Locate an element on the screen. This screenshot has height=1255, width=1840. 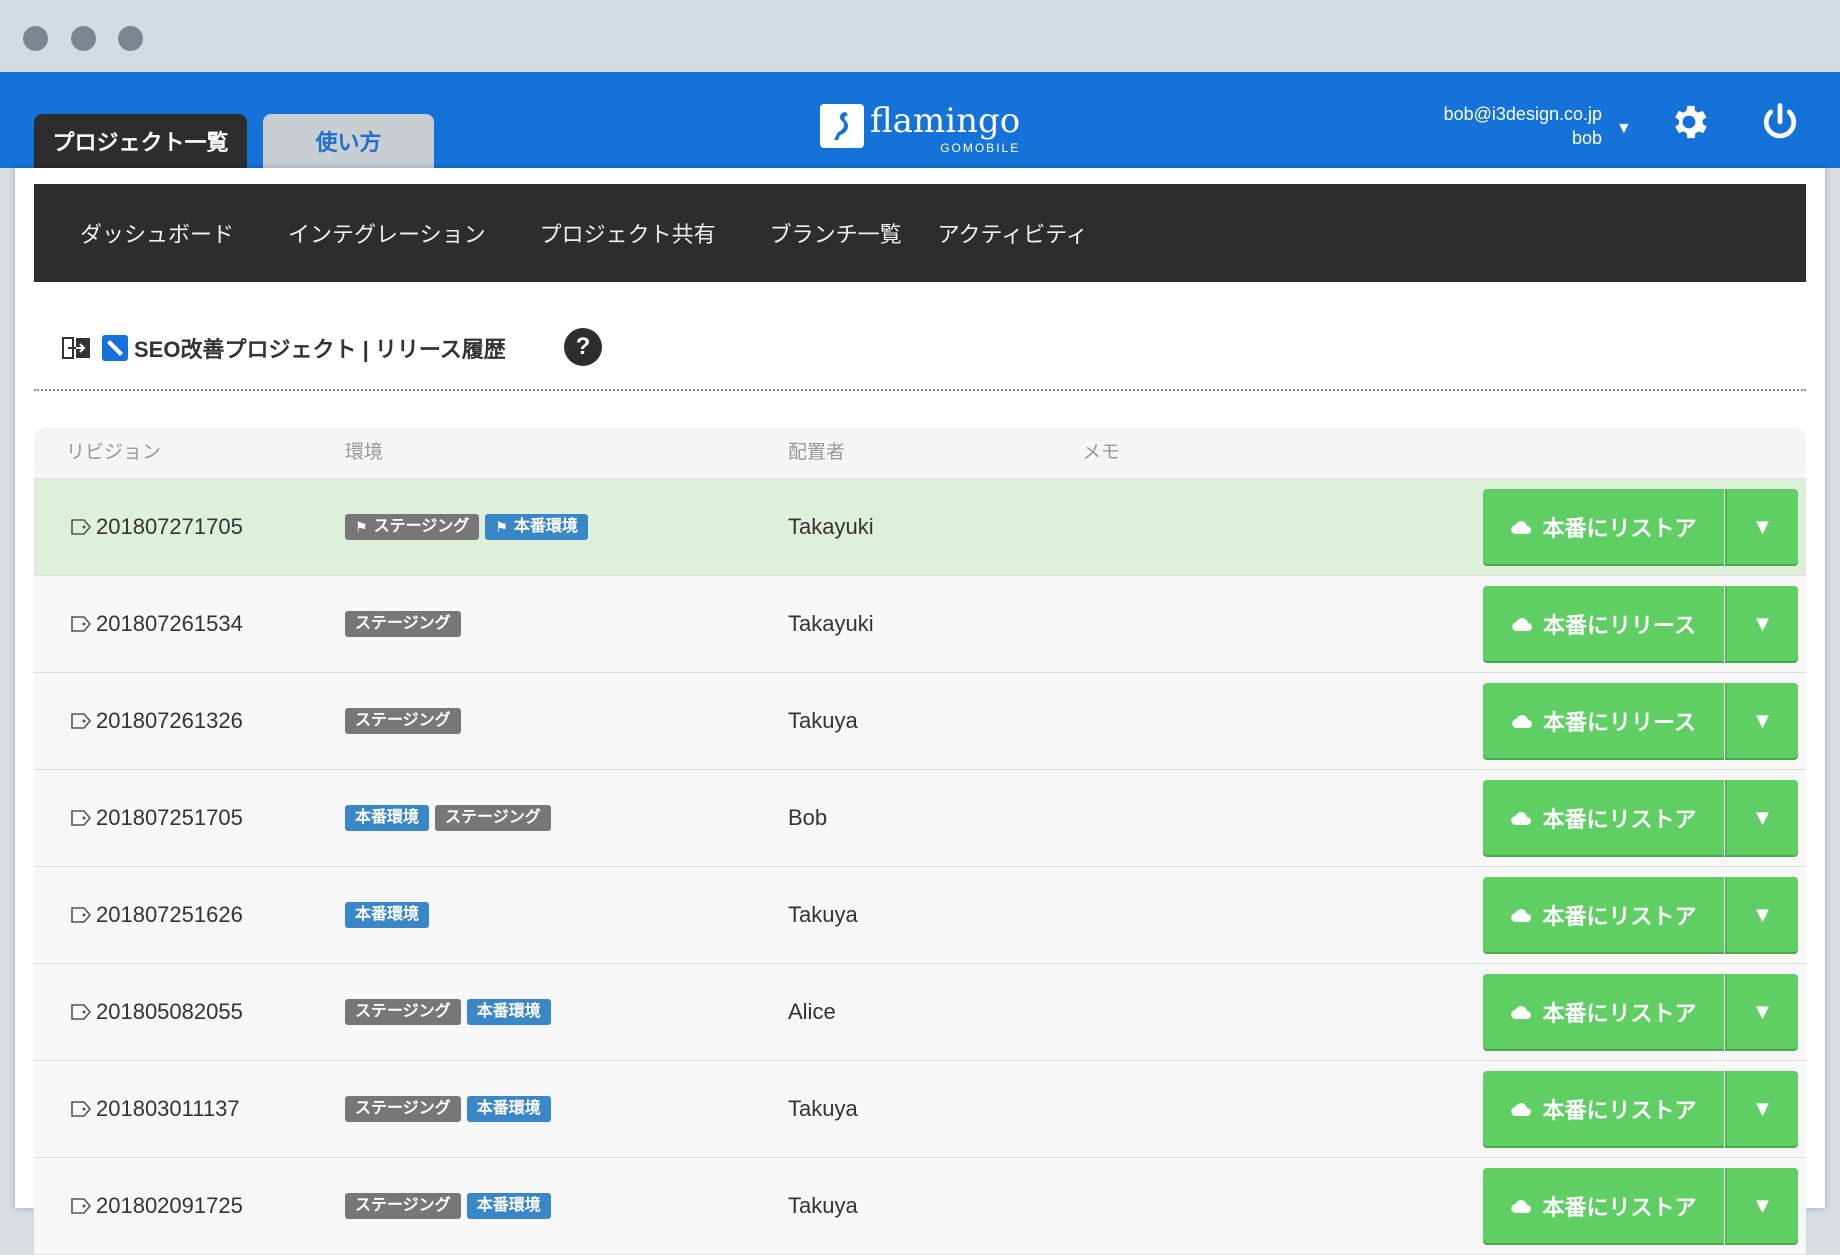
revision-id: 201807251626 is located at coordinates (169, 914).